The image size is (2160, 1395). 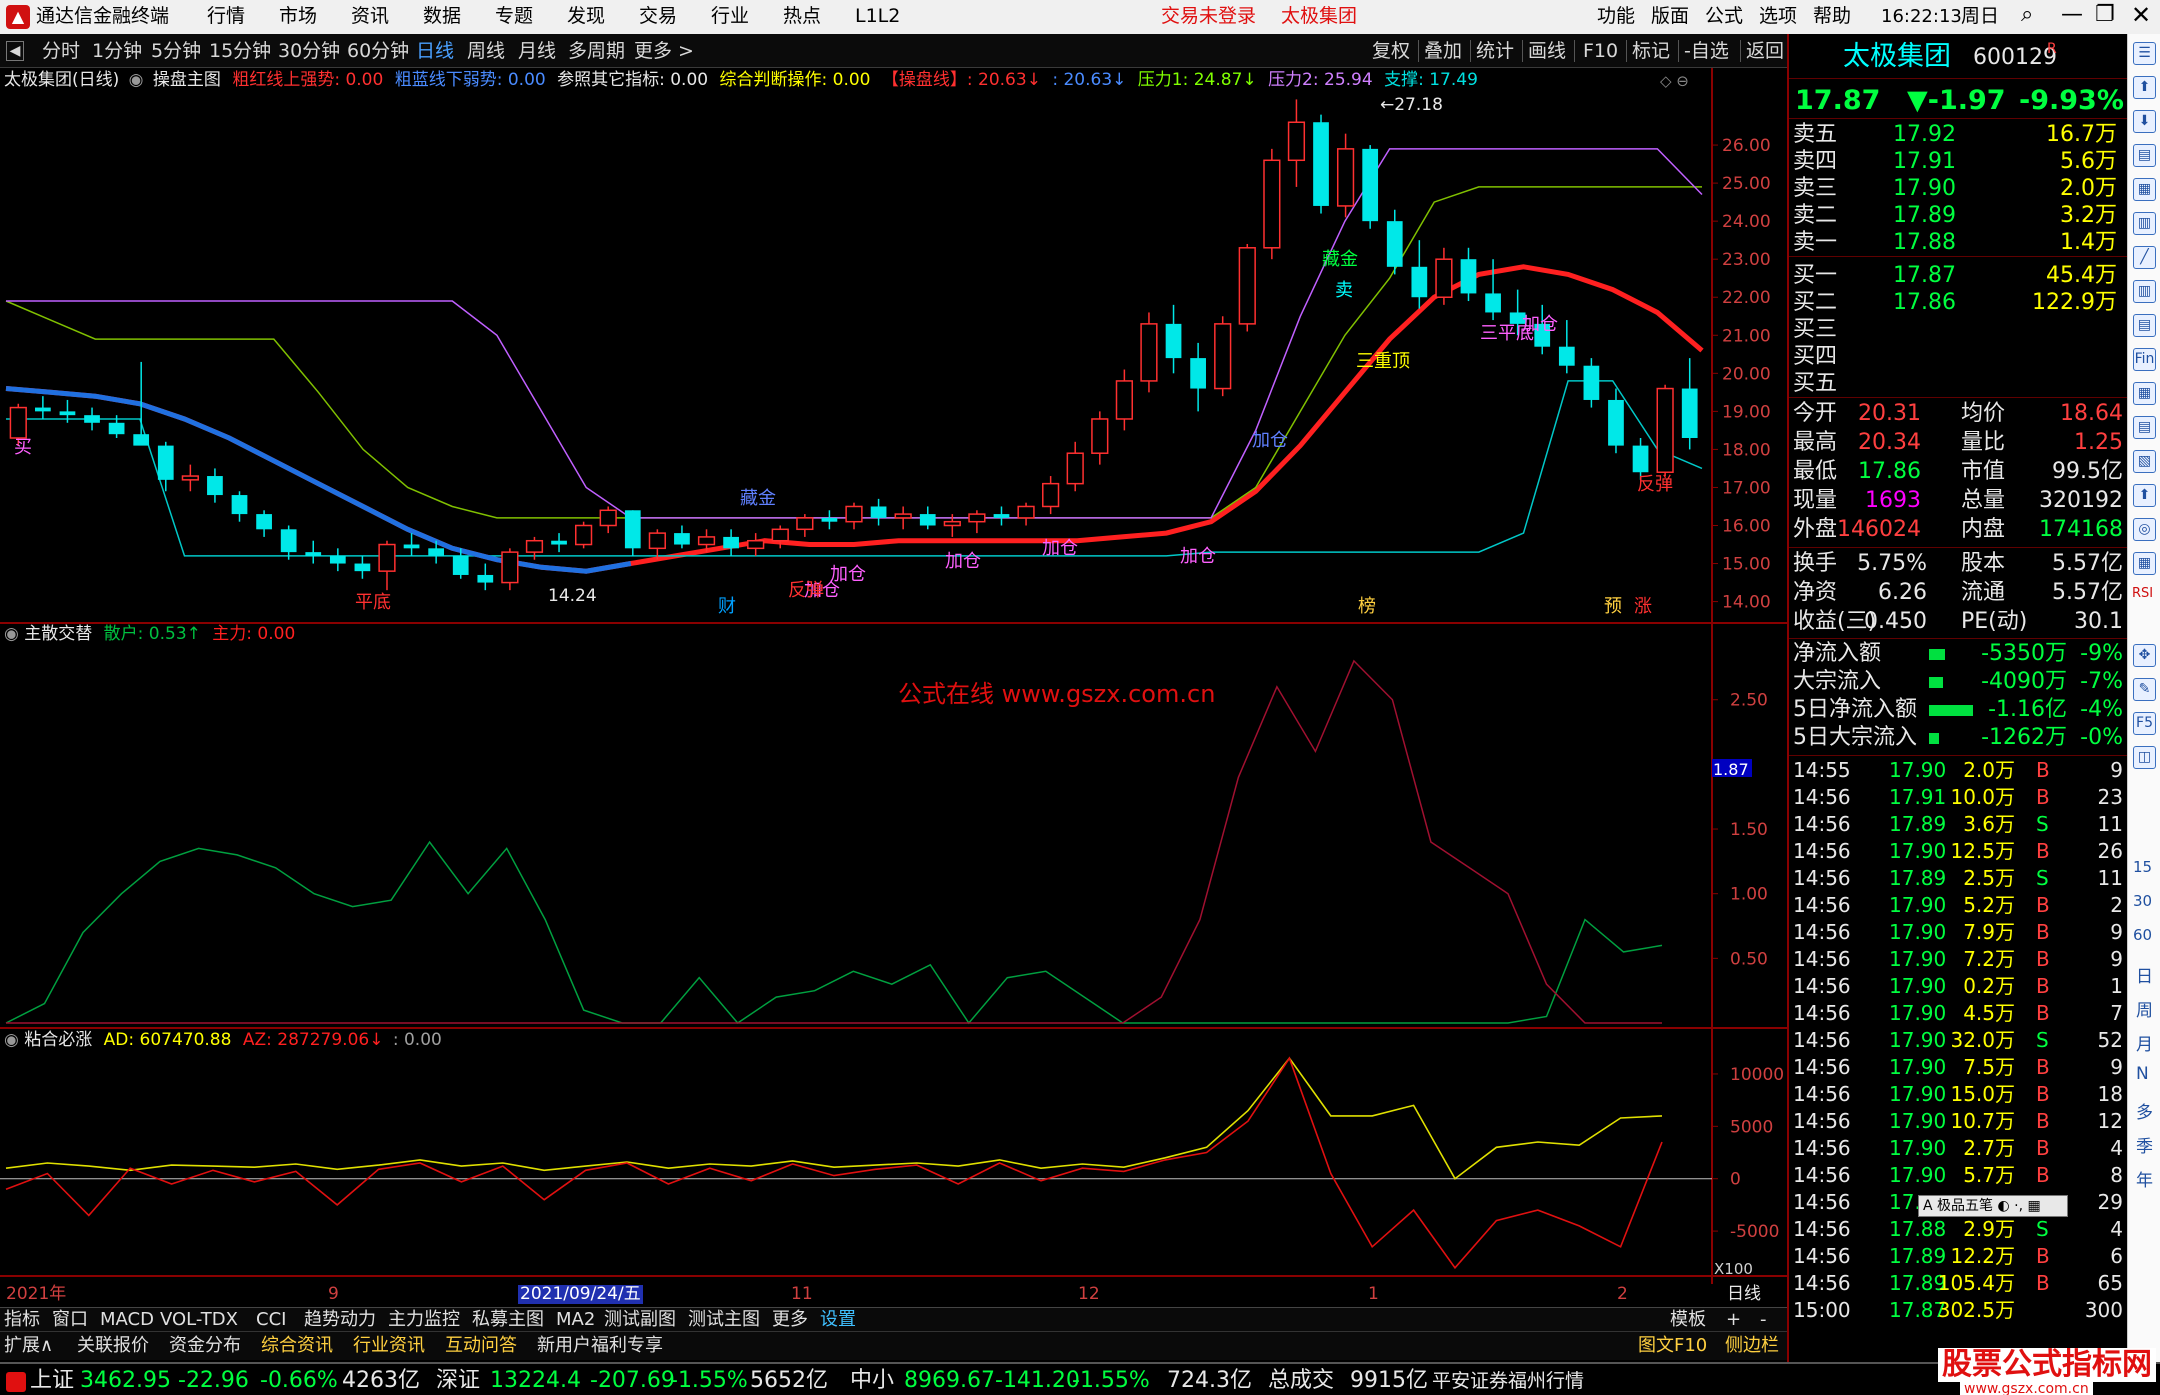 What do you see at coordinates (378, 51) in the screenshot?
I see `period-60min: 60分钟` at bounding box center [378, 51].